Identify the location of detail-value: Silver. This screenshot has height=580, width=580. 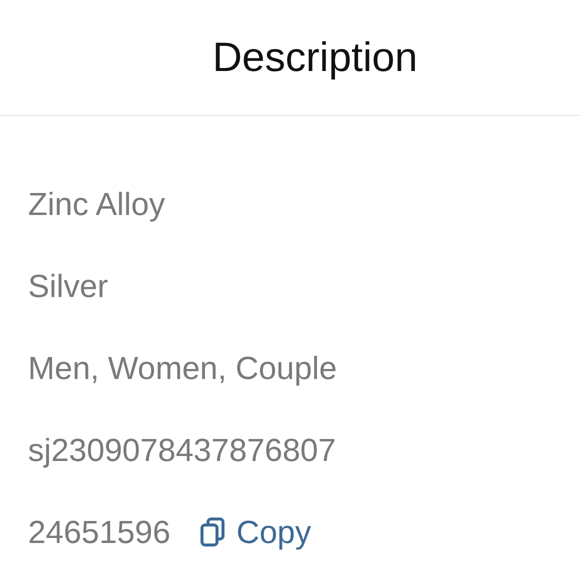
(68, 286).